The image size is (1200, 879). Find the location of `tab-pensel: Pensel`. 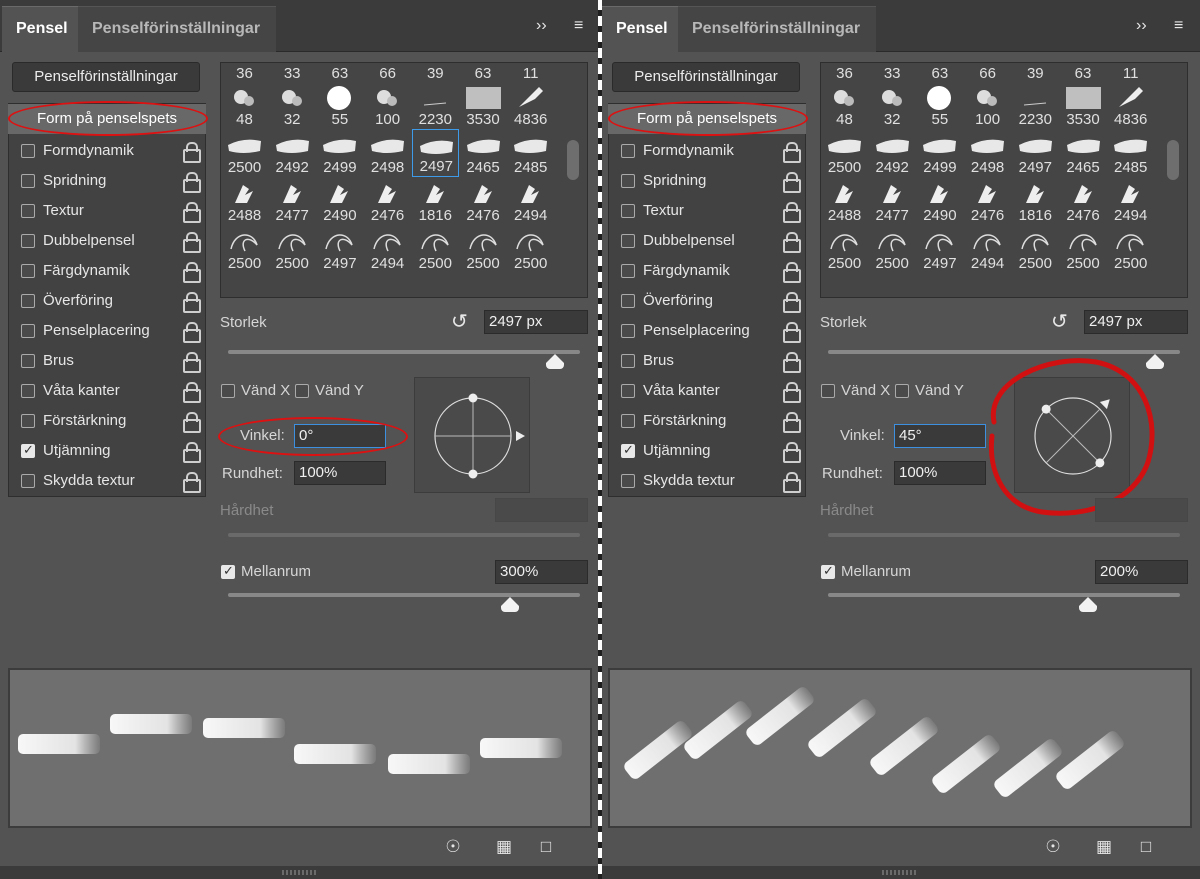

tab-pensel: Pensel is located at coordinates (640, 29).